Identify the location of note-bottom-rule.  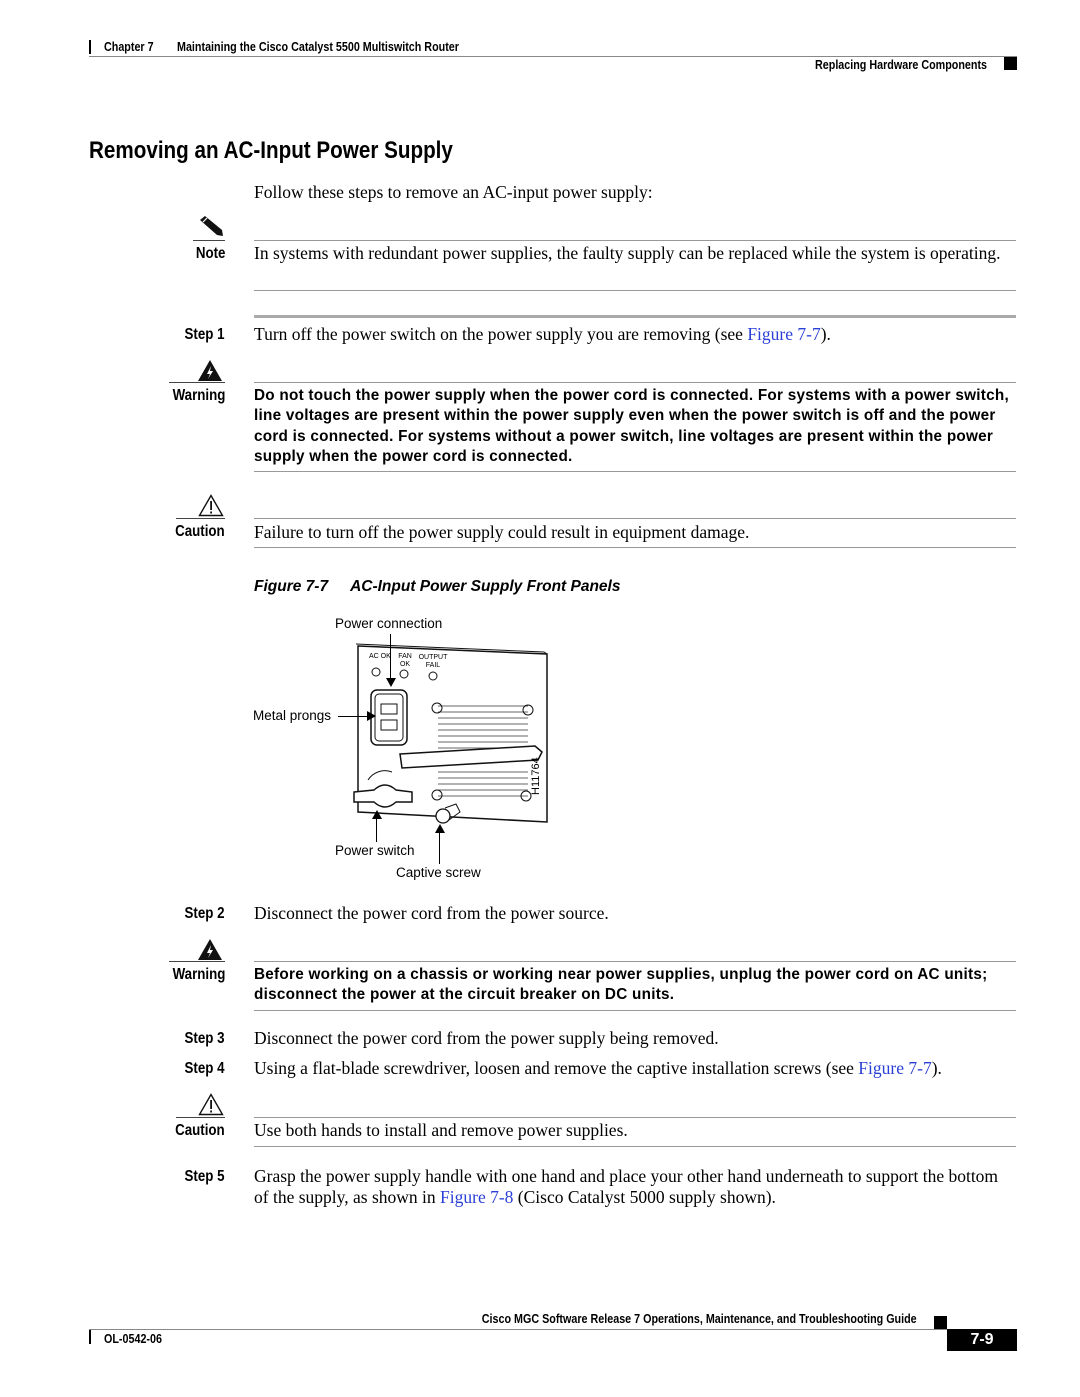
(635, 290).